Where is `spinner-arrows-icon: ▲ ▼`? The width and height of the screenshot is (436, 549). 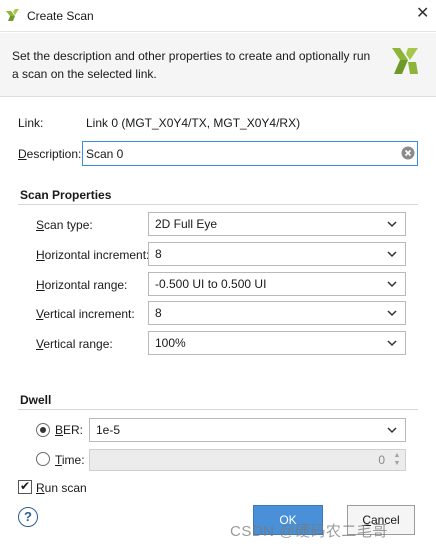 spinner-arrows-icon: ▲ ▼ is located at coordinates (397, 459).